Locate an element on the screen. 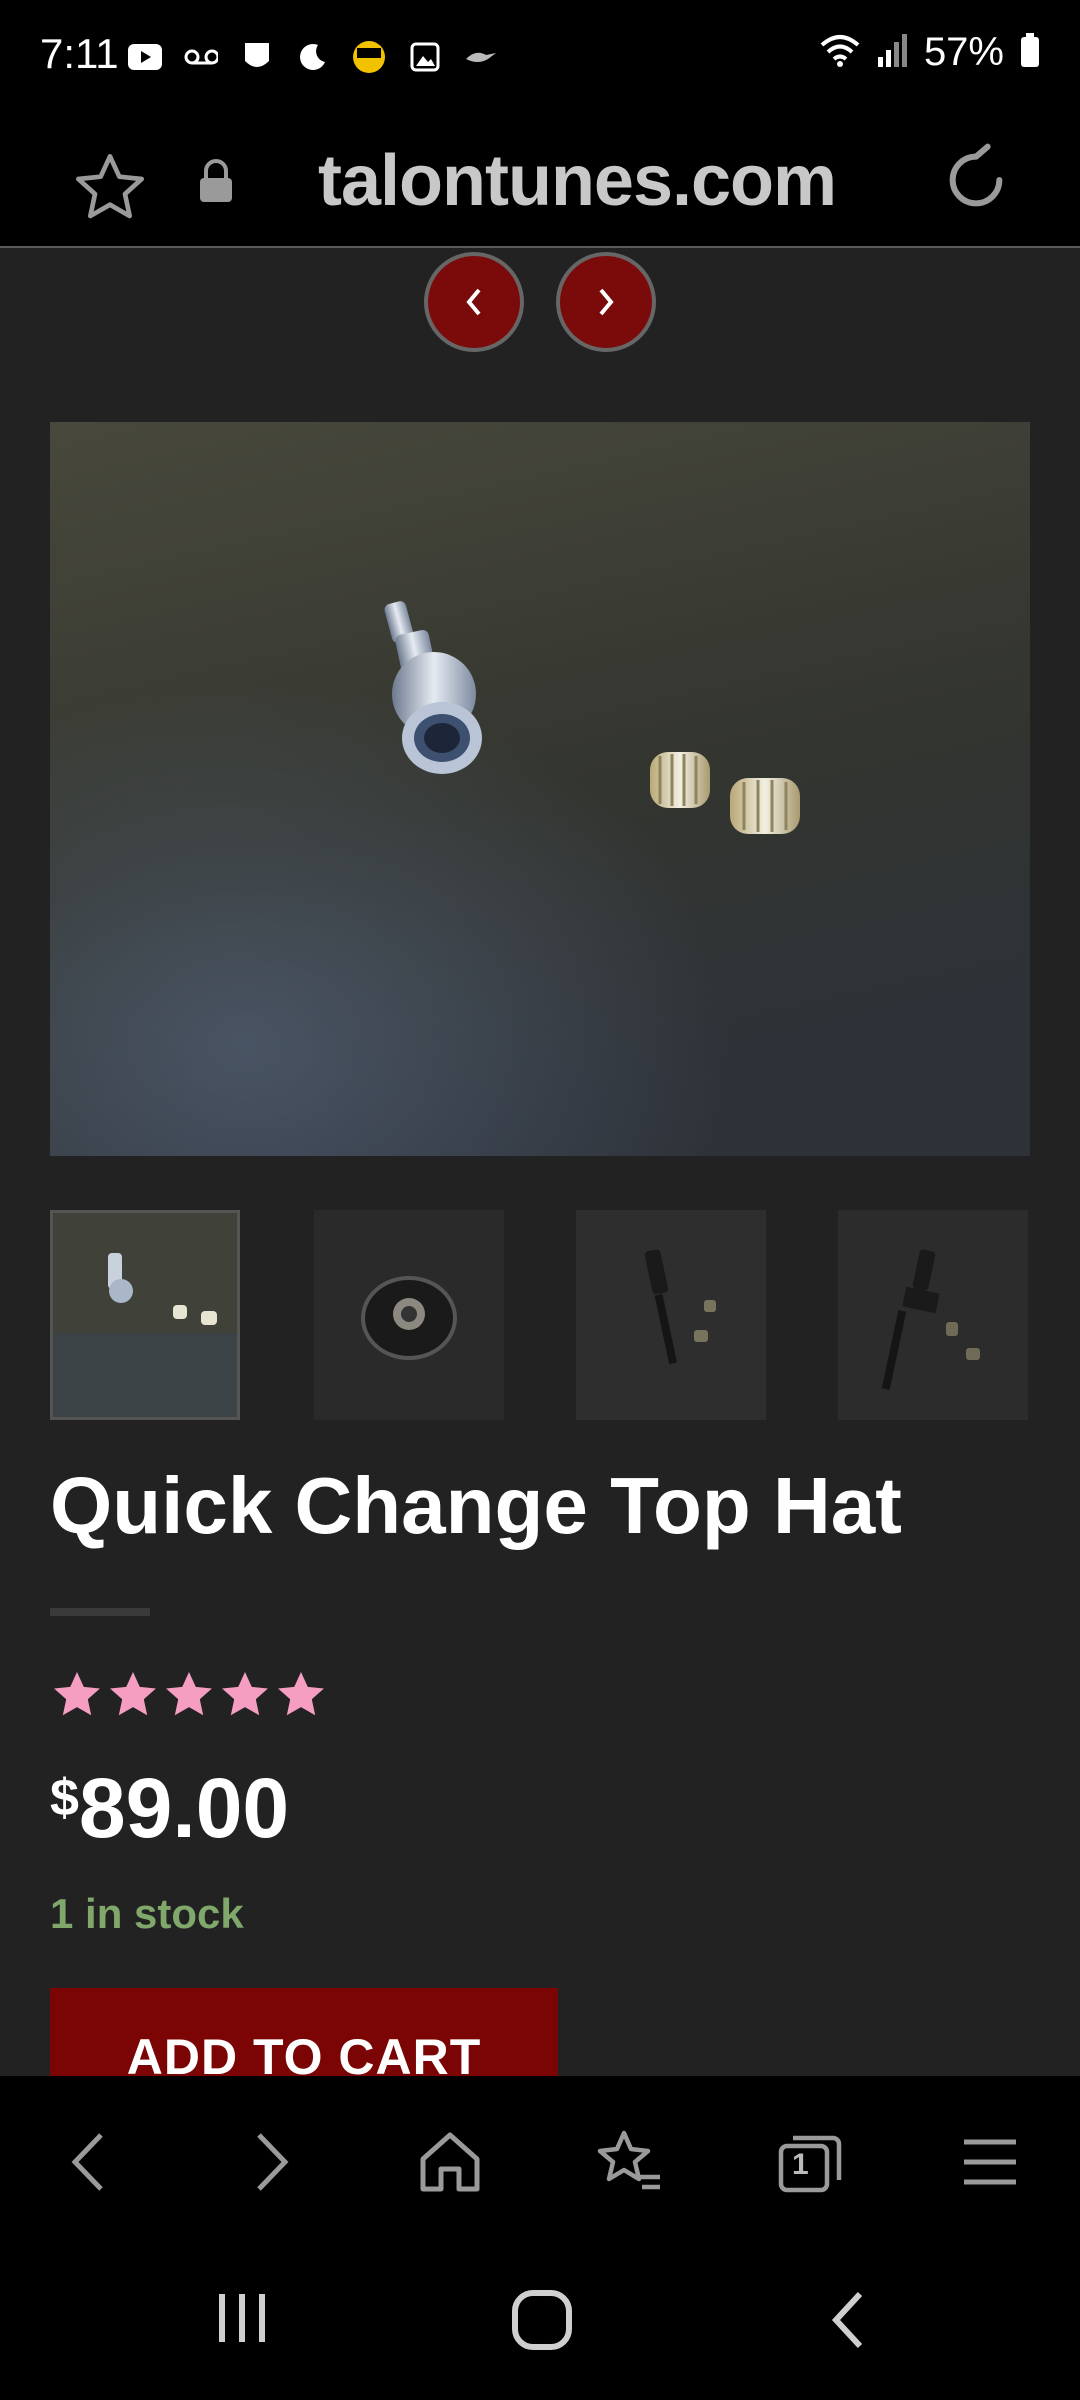 This screenshot has height=2400, width=1080. home-icon is located at coordinates (450, 2162).